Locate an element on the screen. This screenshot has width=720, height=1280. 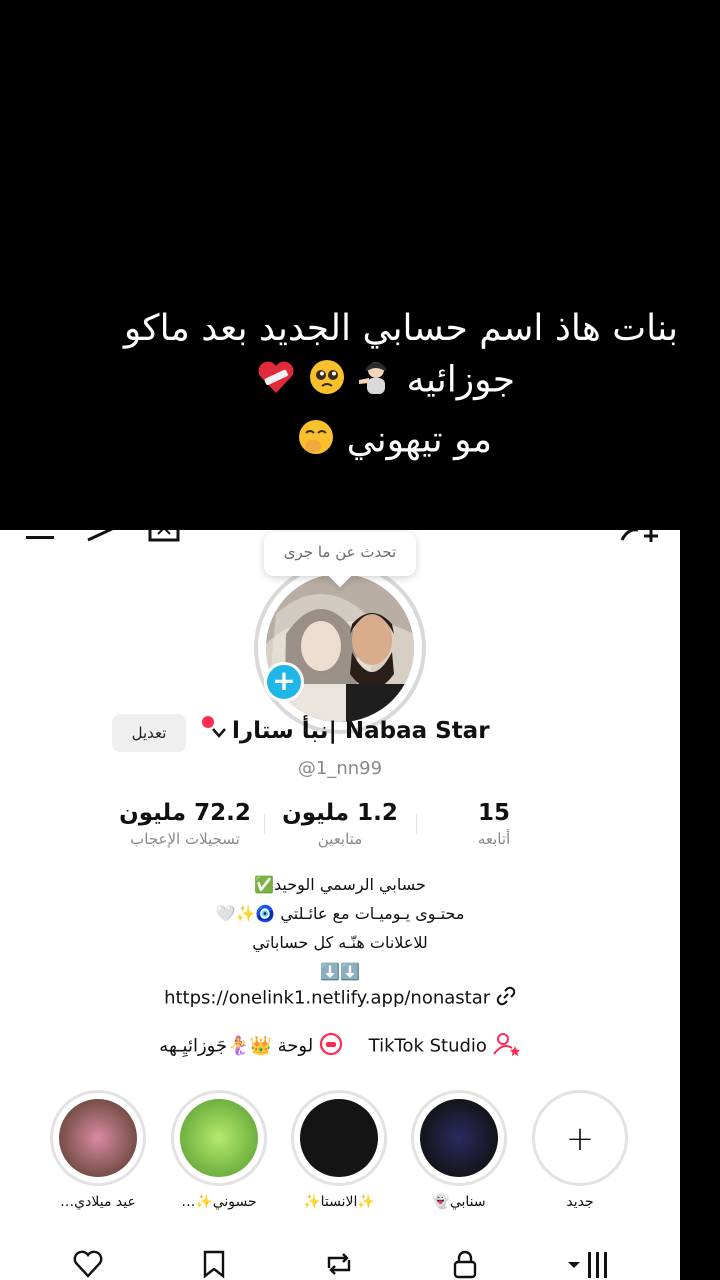
chip-playlist: لوحة 👑🧜‍♀️جَوزائيِـهه is located at coordinates (251, 1046).